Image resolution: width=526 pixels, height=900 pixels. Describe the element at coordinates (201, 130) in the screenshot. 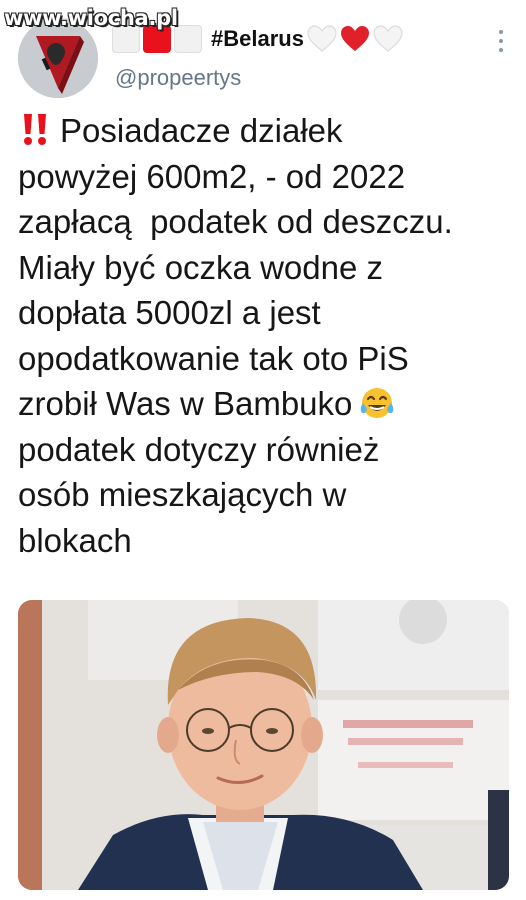

I see `tweet-line: Posiadacze działek` at that location.